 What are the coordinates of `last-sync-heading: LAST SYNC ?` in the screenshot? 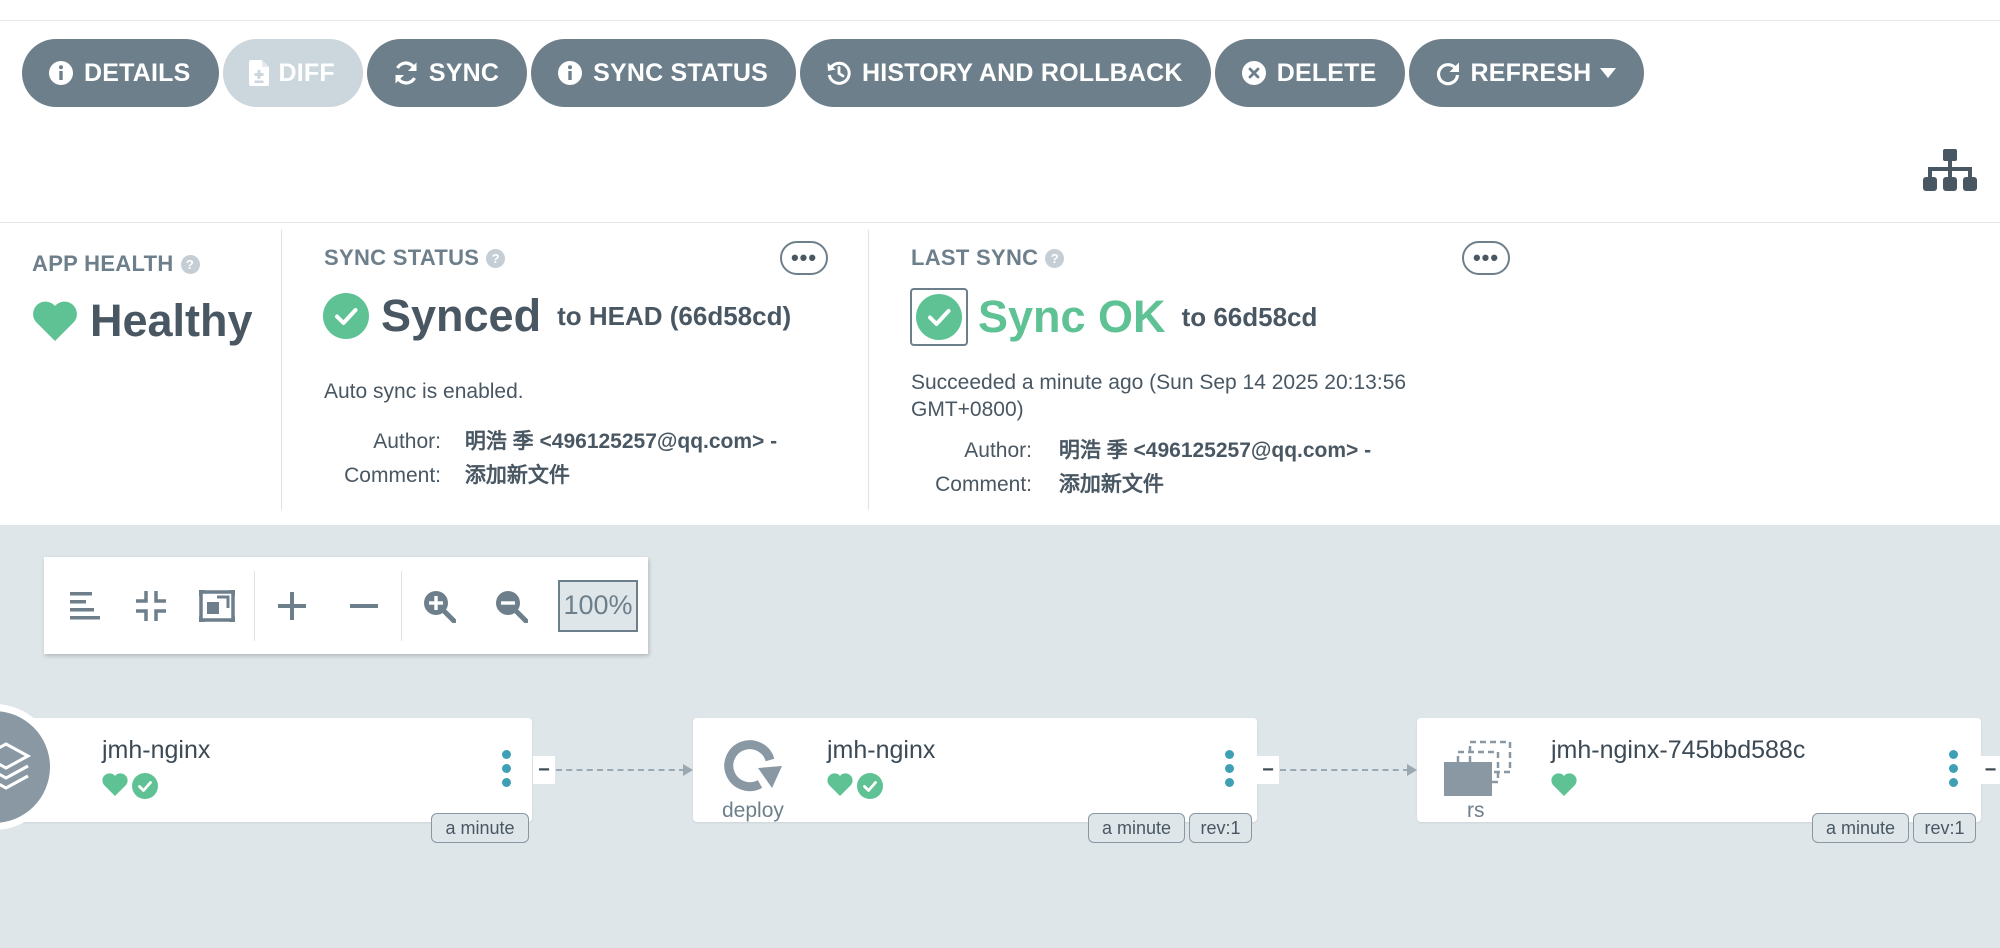 It's located at (988, 258).